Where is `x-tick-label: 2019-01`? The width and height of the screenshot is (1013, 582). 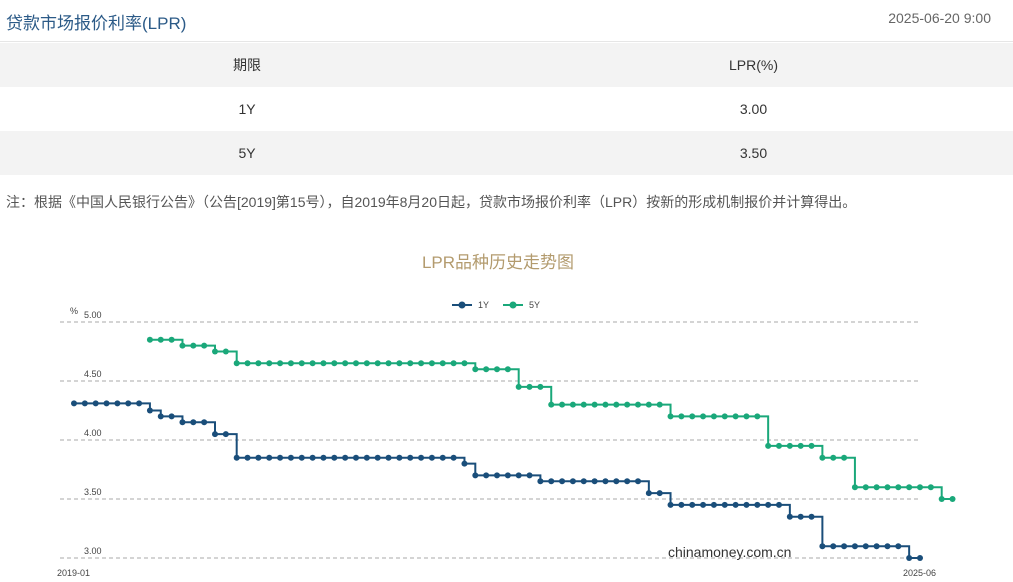 x-tick-label: 2019-01 is located at coordinates (73, 573).